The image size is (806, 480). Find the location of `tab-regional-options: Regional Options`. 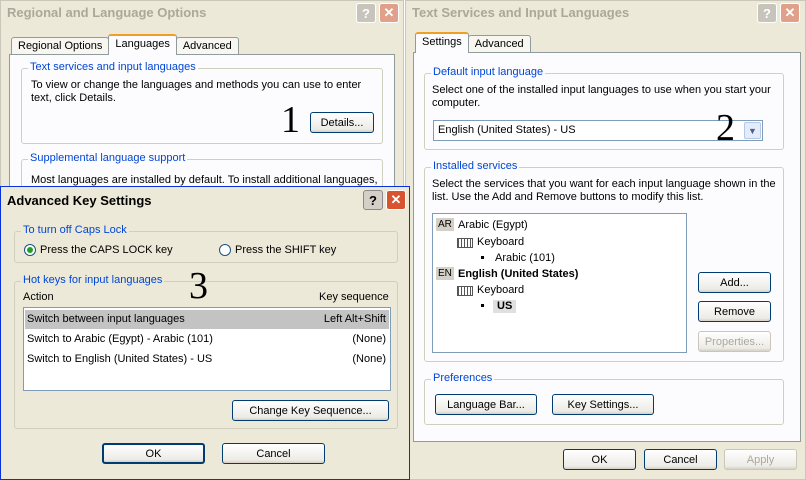

tab-regional-options: Regional Options is located at coordinates (60, 46).